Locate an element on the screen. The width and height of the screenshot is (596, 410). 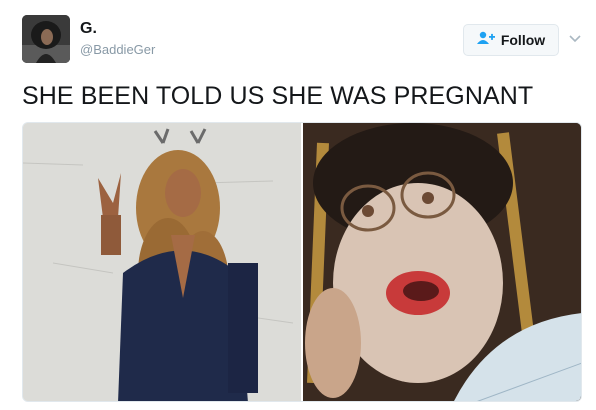
follow-button: Follow is located at coordinates (511, 40).